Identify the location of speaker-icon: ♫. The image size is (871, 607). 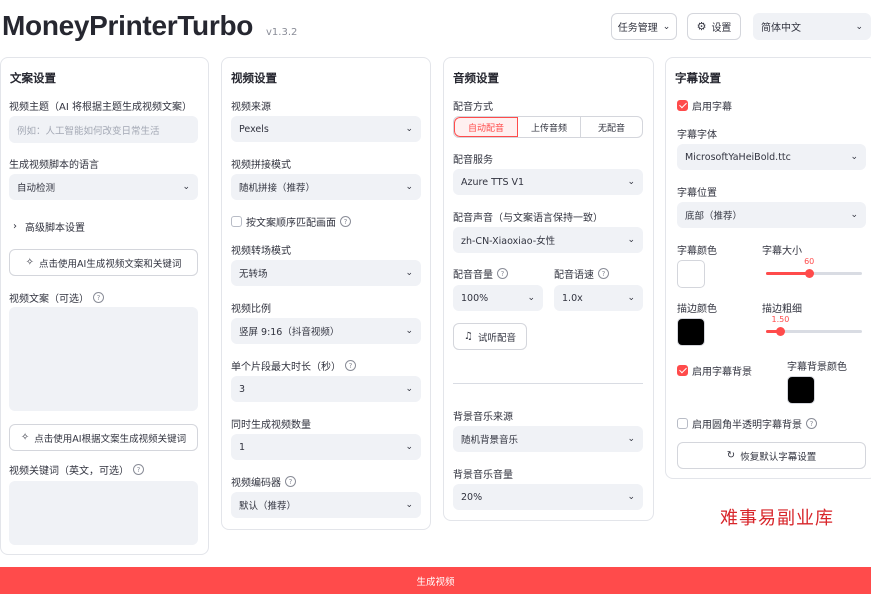
(468, 336).